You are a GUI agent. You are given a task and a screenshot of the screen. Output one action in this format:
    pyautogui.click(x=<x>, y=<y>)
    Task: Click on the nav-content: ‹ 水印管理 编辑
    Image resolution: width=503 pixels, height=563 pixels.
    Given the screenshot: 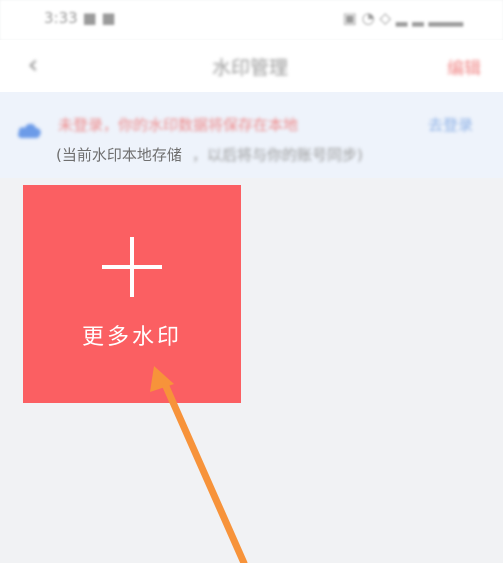 What is the action you would take?
    pyautogui.click(x=251, y=66)
    